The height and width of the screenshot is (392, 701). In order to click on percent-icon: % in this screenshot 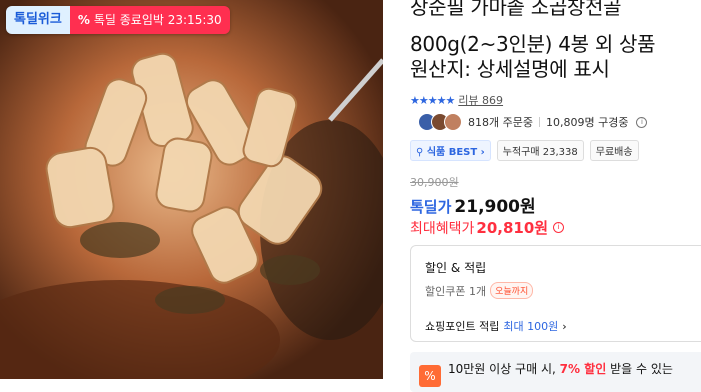, I will do `click(83, 20)`.